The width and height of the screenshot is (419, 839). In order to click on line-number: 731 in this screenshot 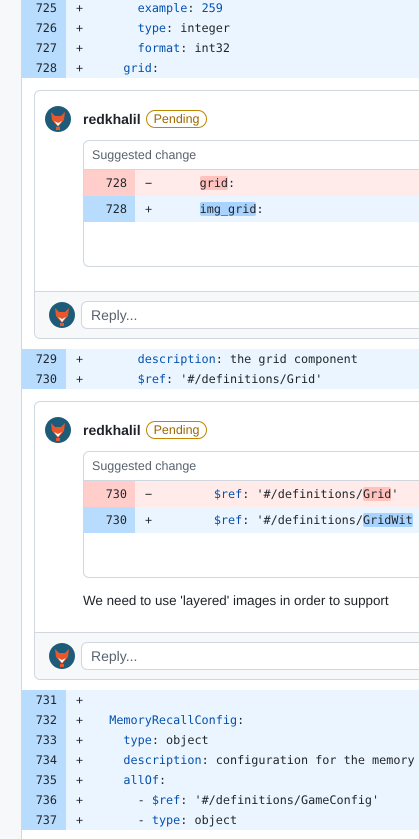, I will do `click(44, 700)`.